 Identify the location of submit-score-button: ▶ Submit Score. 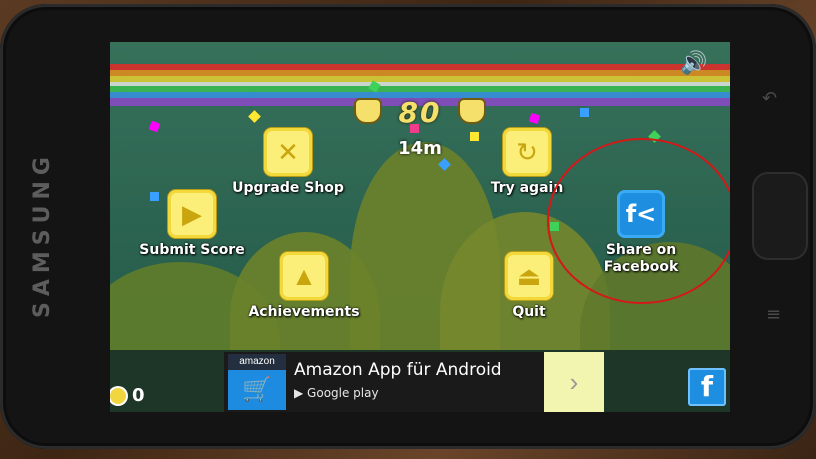
(192, 224).